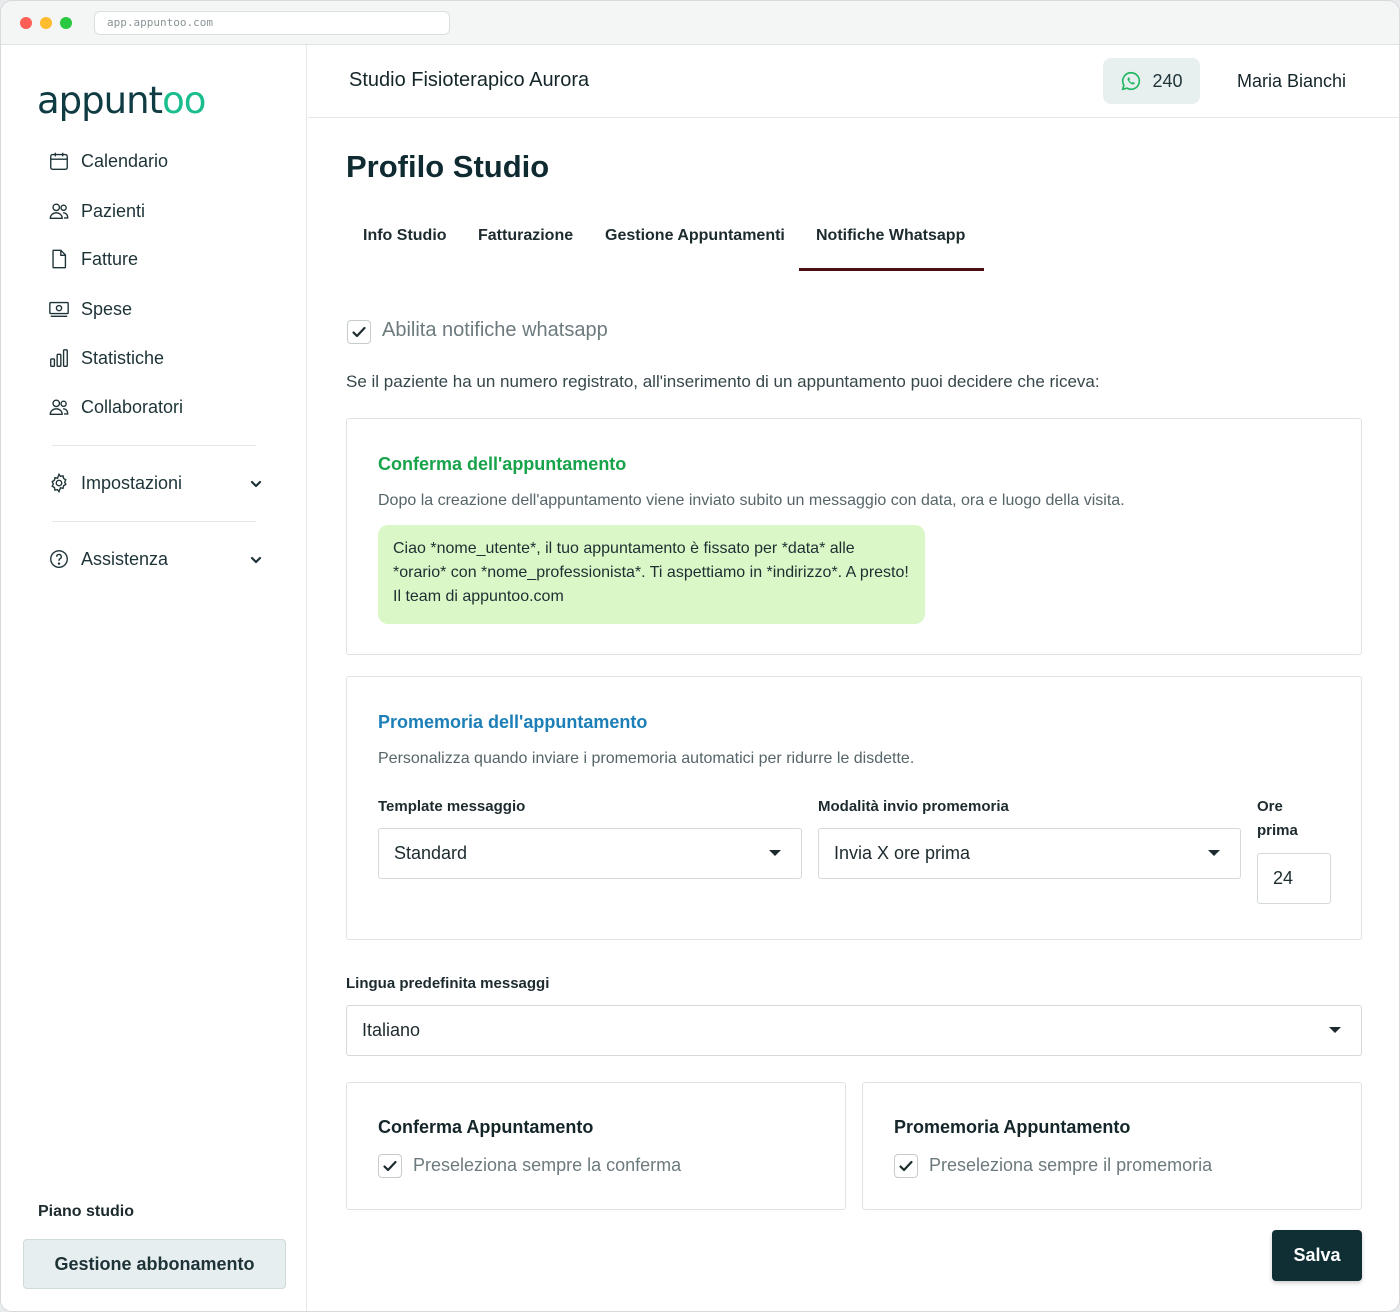  Describe the element at coordinates (495, 330) in the screenshot. I see `enable-whatsapp-label: Abilita notifiche whatsapp` at that location.